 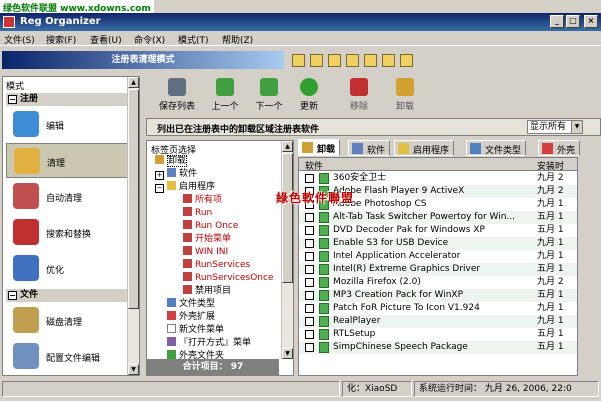 I want to click on tree-node-open-with-menu: 『打开方式』菜单, so click(x=209, y=343).